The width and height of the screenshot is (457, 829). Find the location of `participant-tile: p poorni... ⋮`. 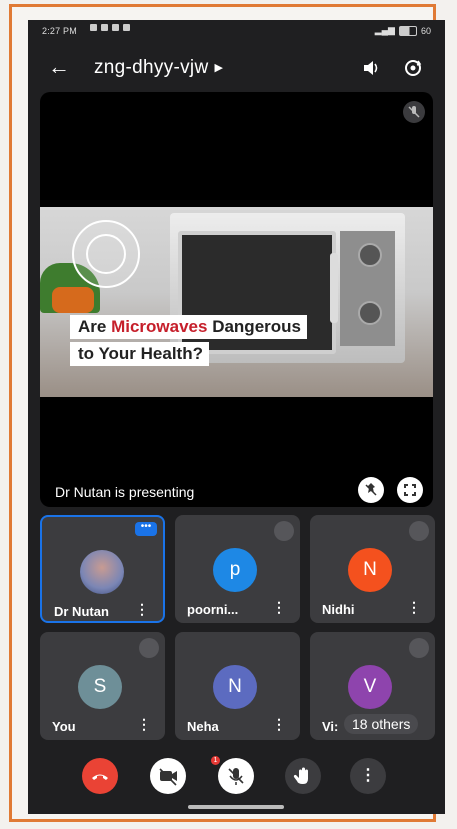

participant-tile: p poorni... ⋮ is located at coordinates (237, 569).